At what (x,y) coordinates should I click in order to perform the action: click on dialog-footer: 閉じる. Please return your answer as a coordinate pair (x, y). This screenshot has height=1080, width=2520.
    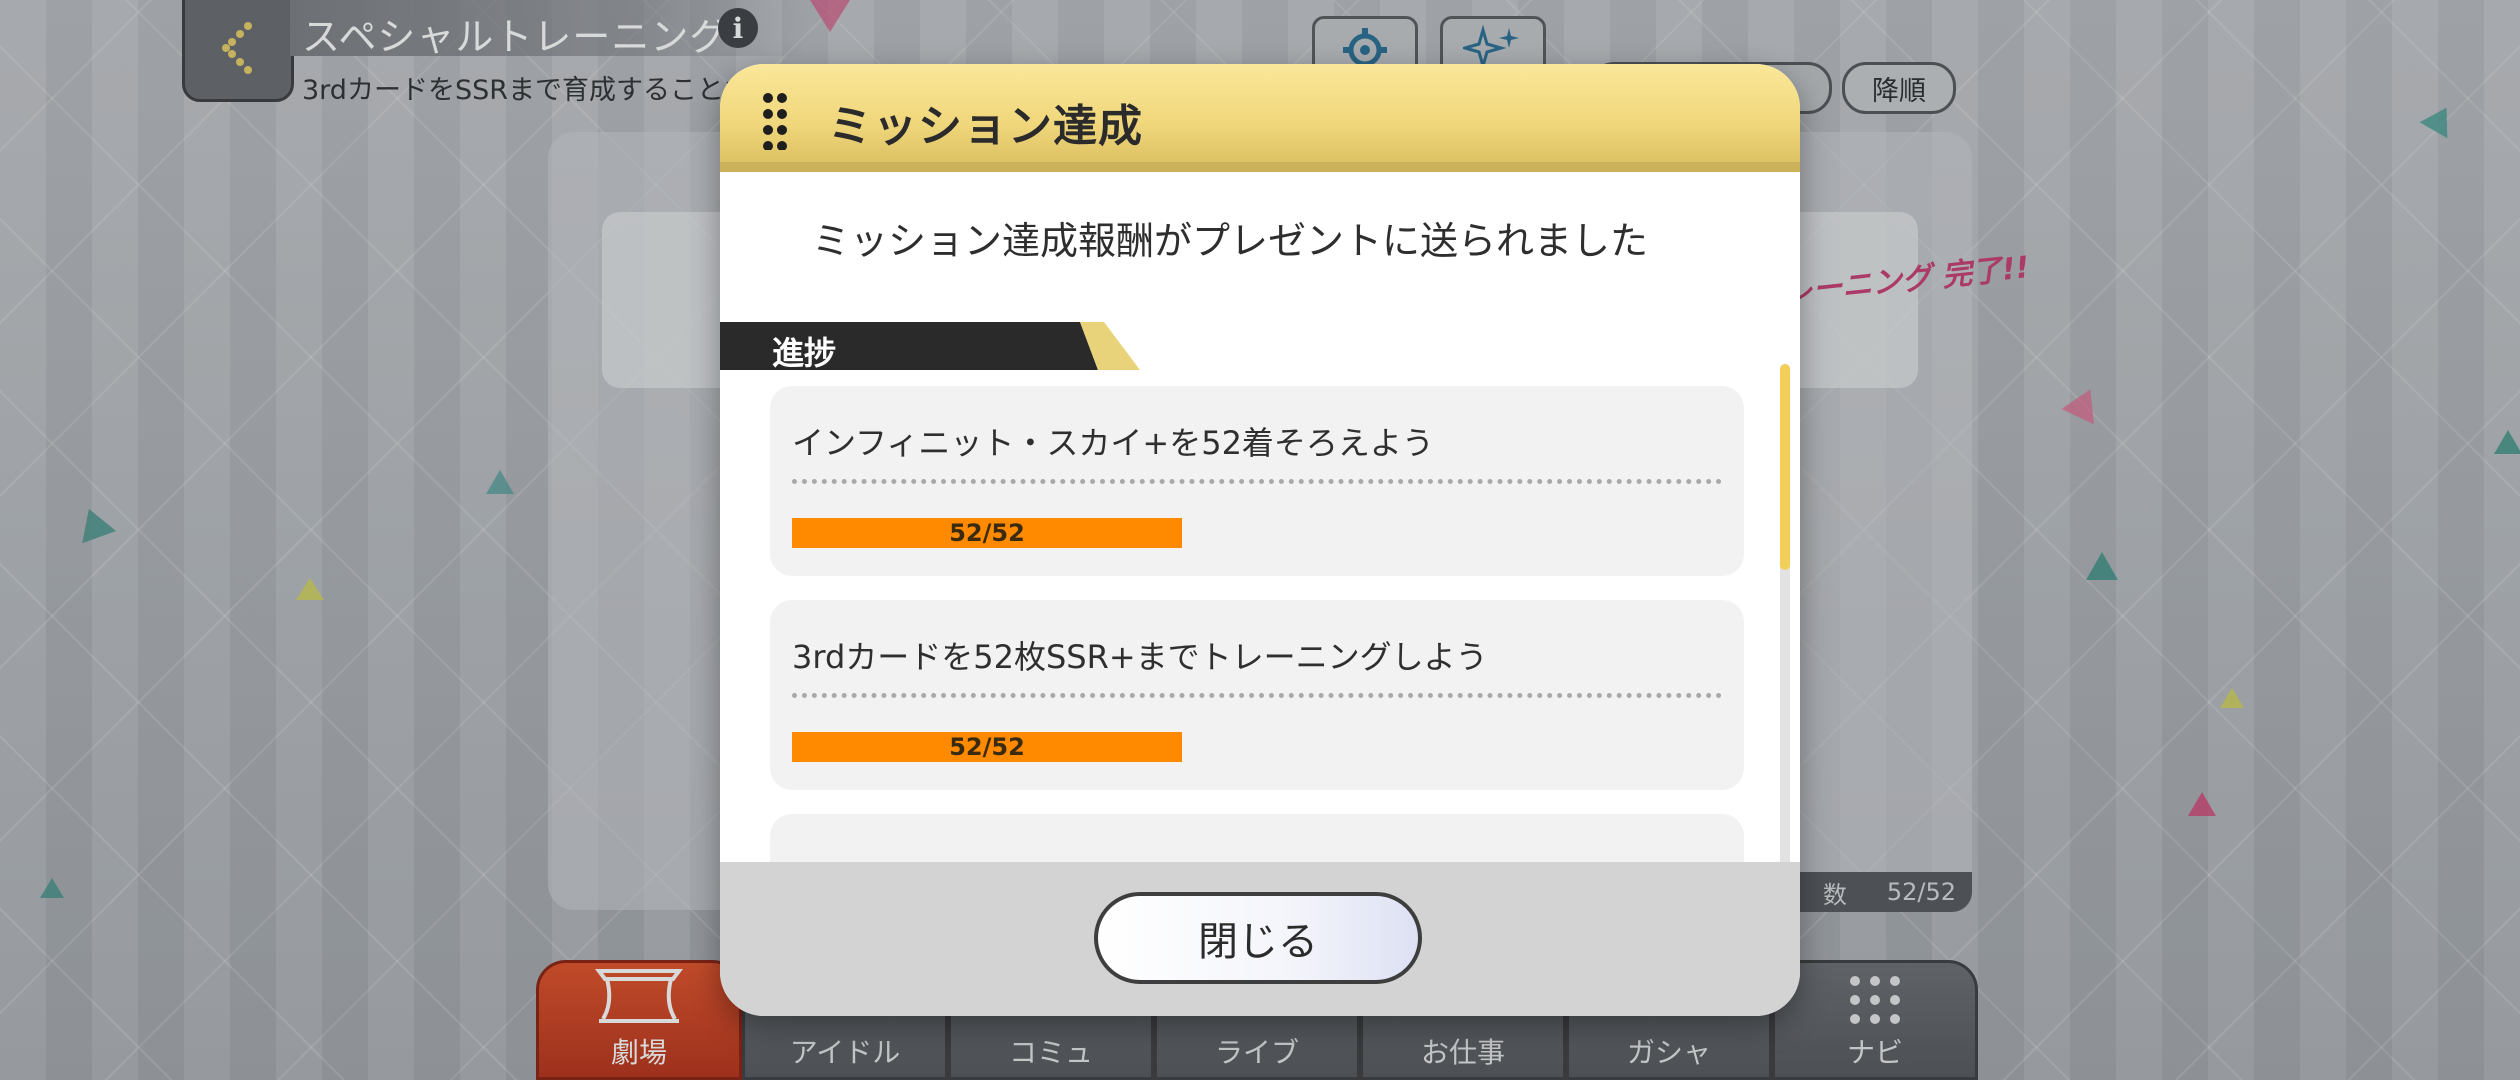
    Looking at the image, I should click on (1260, 939).